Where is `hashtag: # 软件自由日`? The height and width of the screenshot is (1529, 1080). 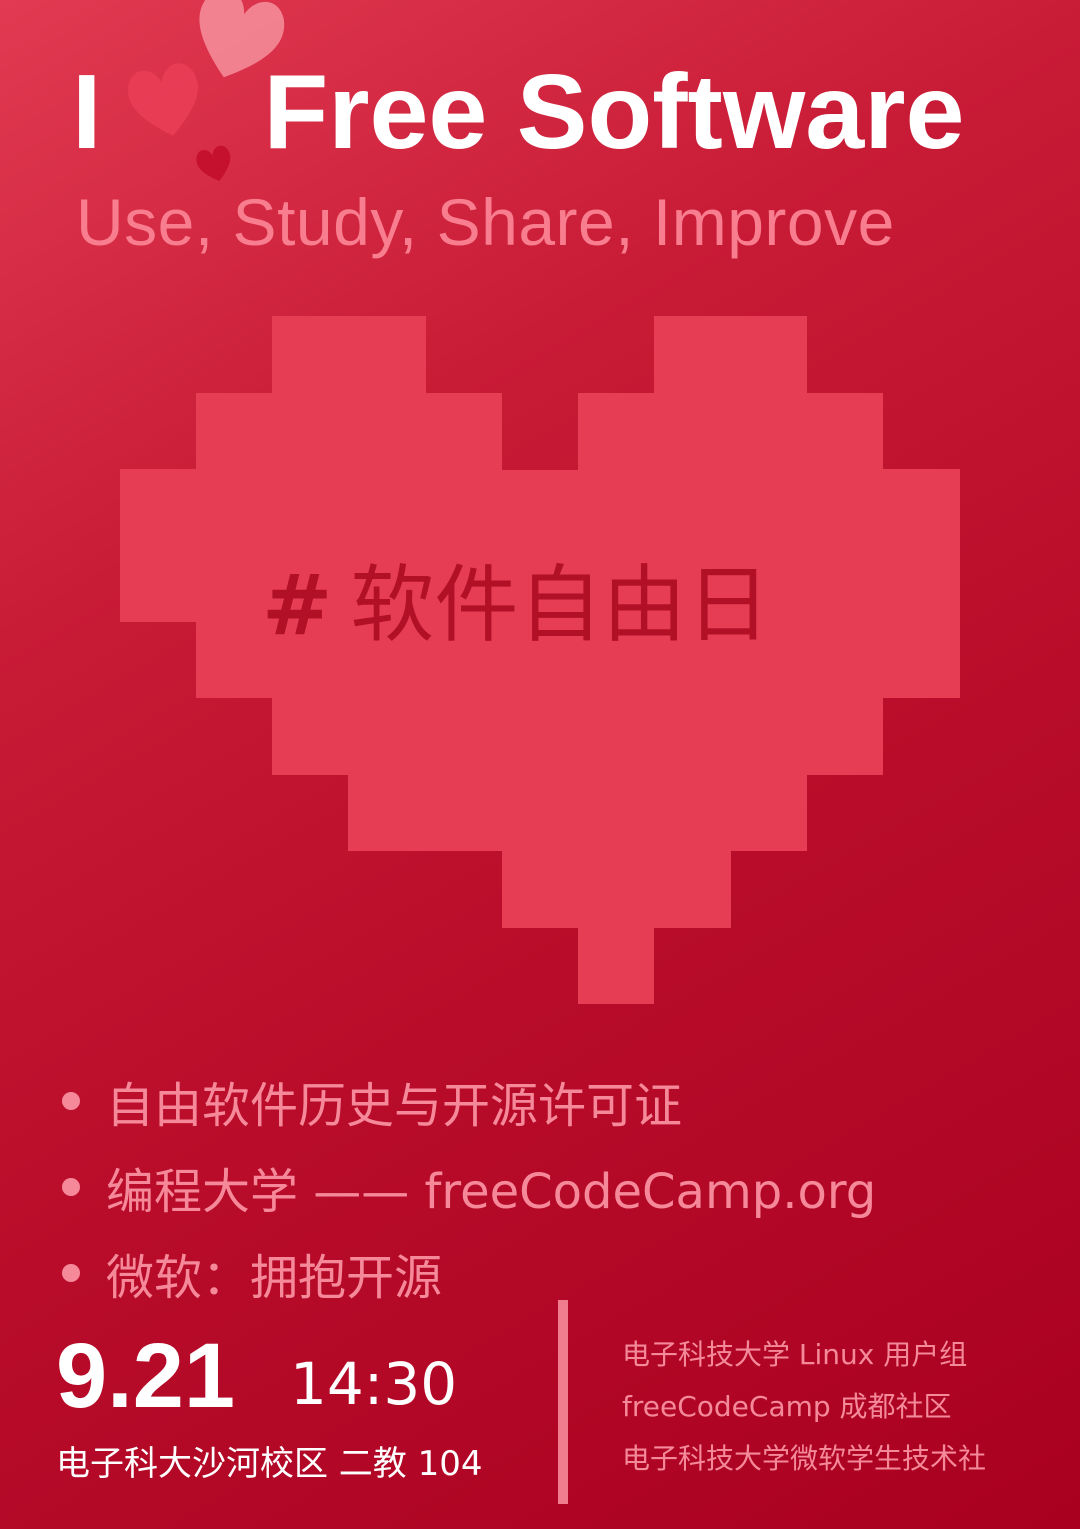 hashtag: # 软件自由日 is located at coordinates (516, 605).